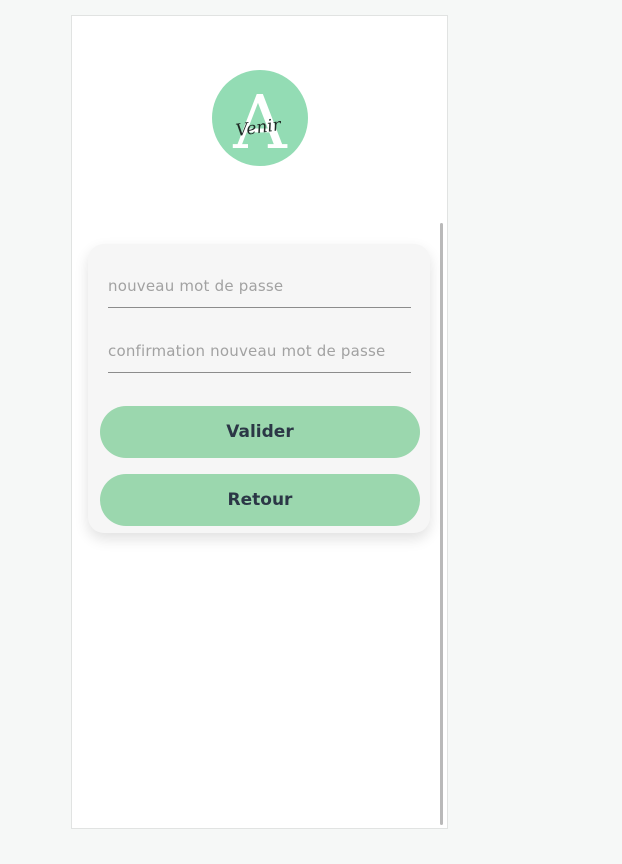  What do you see at coordinates (260, 500) in the screenshot?
I see `back-button: Retour` at bounding box center [260, 500].